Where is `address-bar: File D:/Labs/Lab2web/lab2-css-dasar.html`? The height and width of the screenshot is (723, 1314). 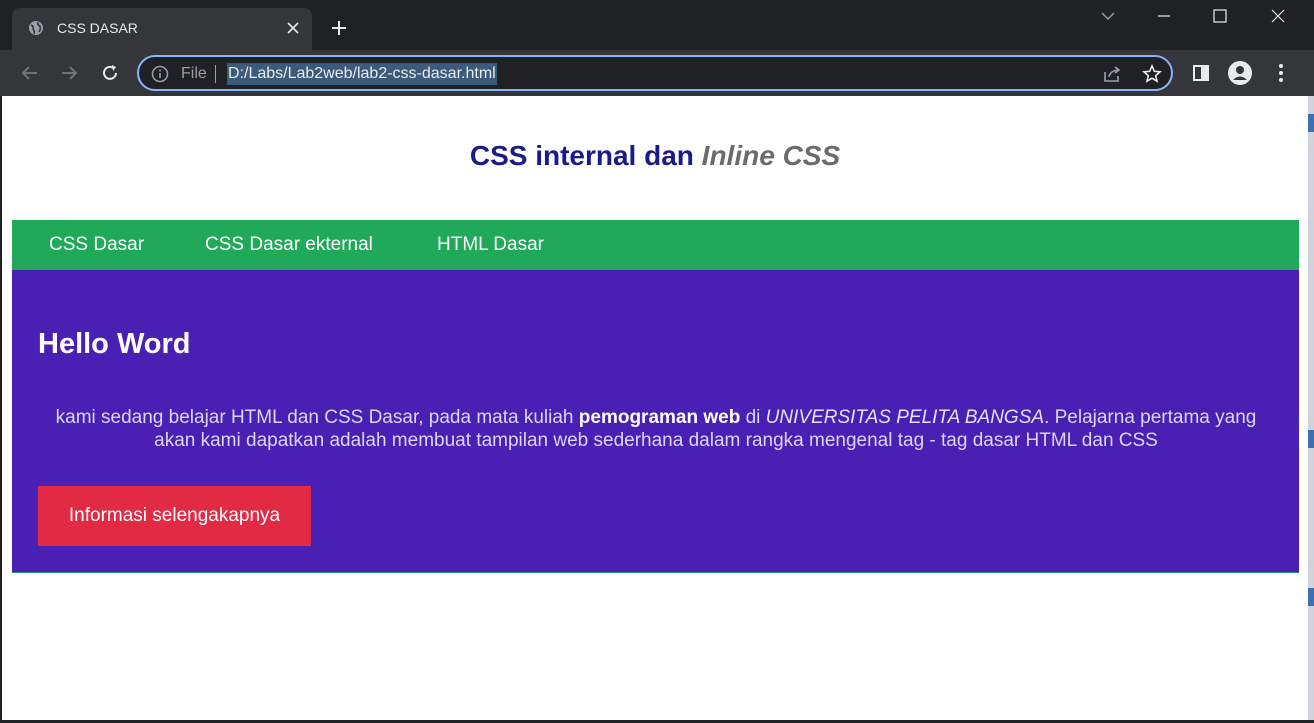
address-bar: File D:/Labs/Lab2web/lab2-css-dasar.html is located at coordinates (655, 73).